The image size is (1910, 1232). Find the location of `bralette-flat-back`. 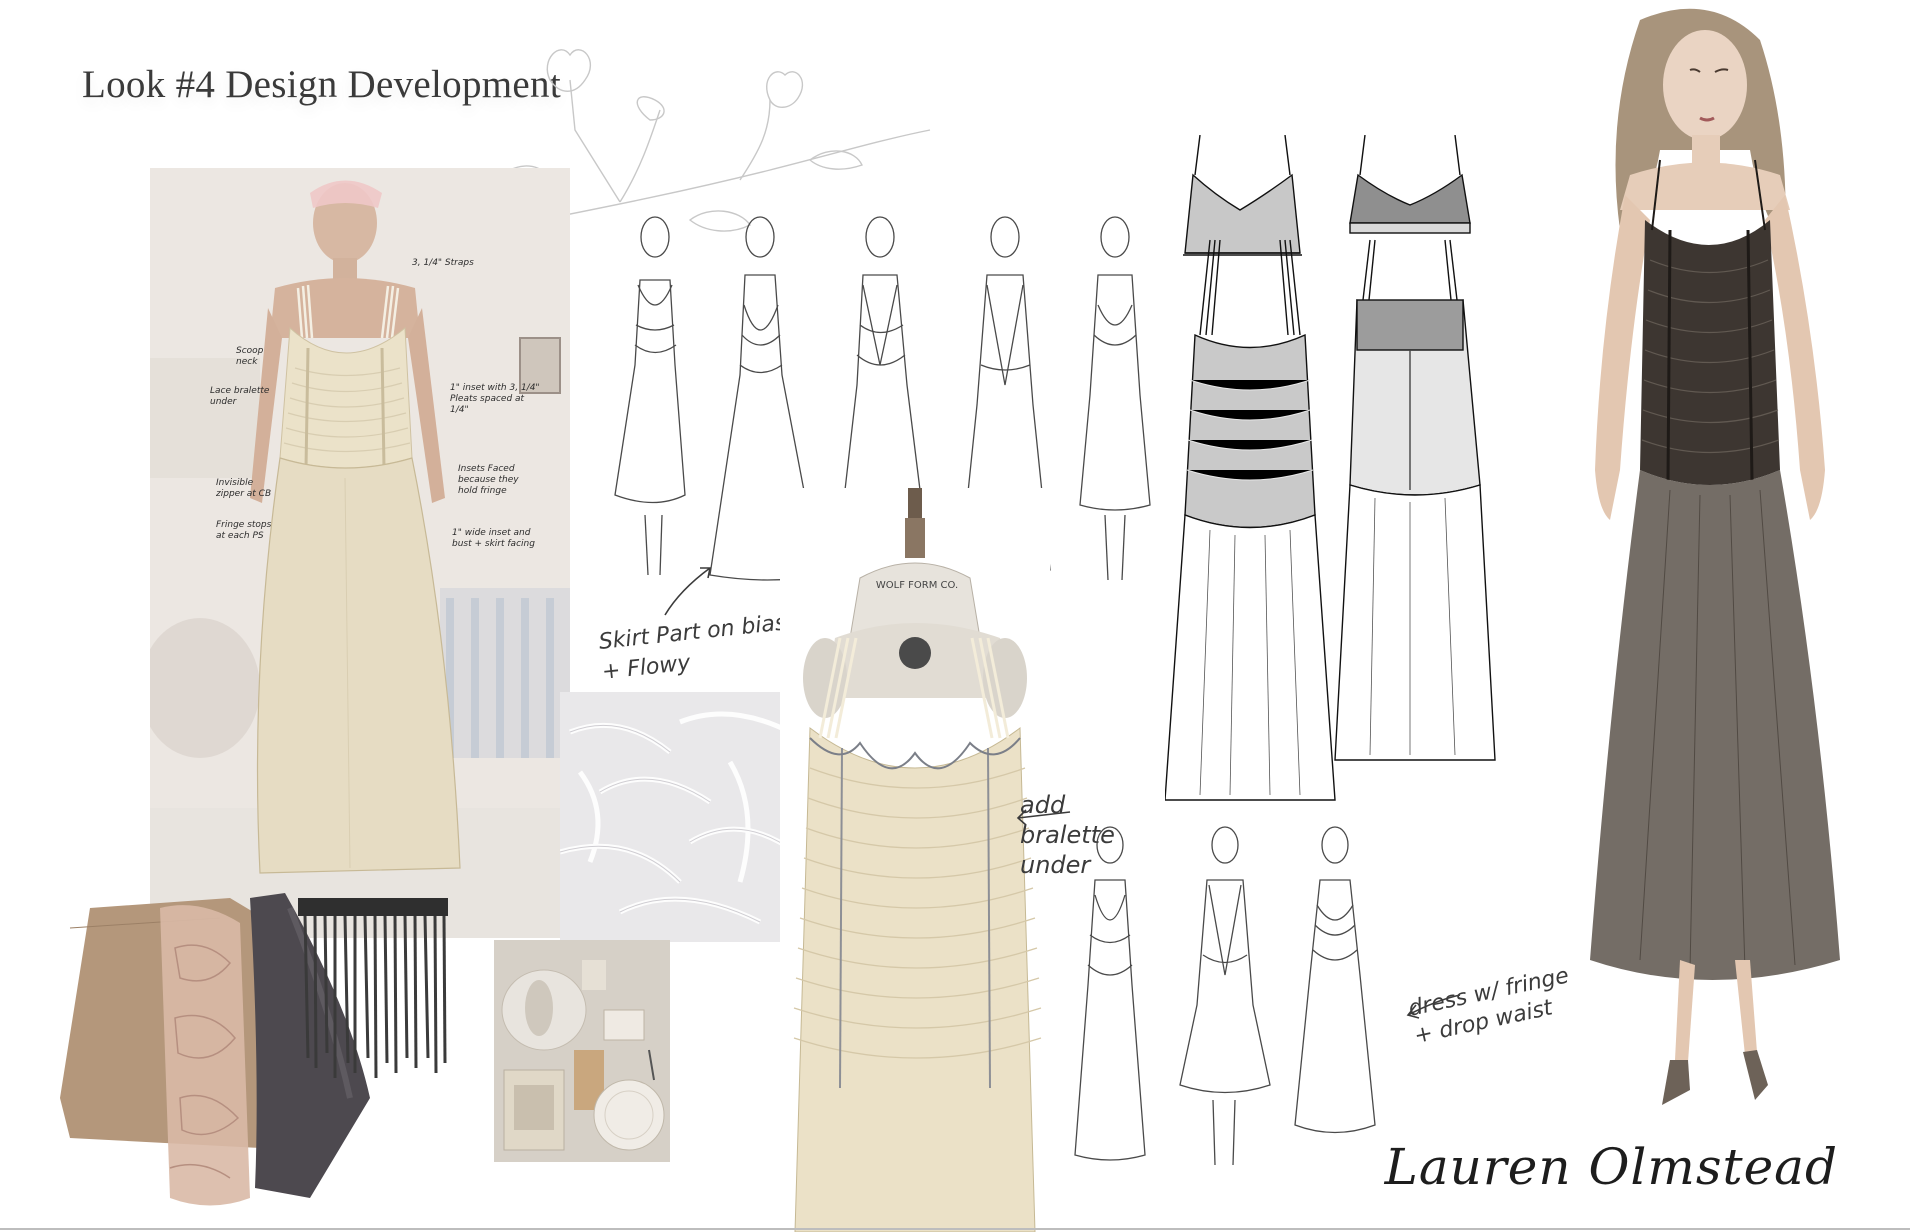

bralette-flat-back is located at coordinates (1410, 184).